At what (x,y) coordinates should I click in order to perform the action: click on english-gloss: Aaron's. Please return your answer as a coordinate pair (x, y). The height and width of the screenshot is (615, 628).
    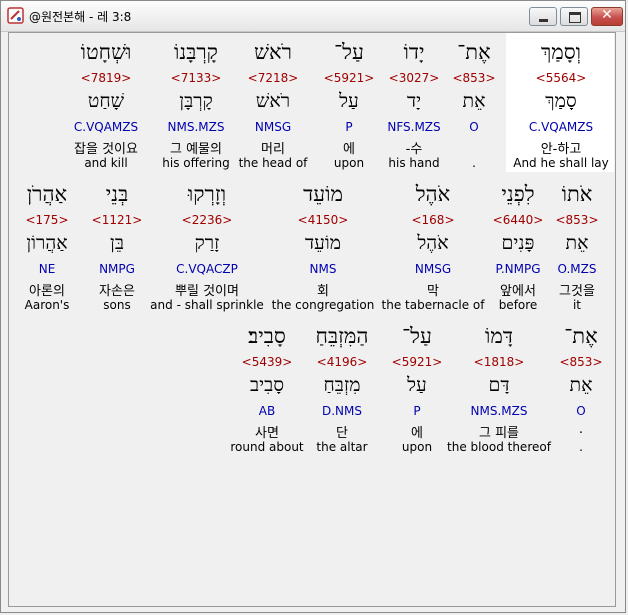
    Looking at the image, I should click on (47, 305).